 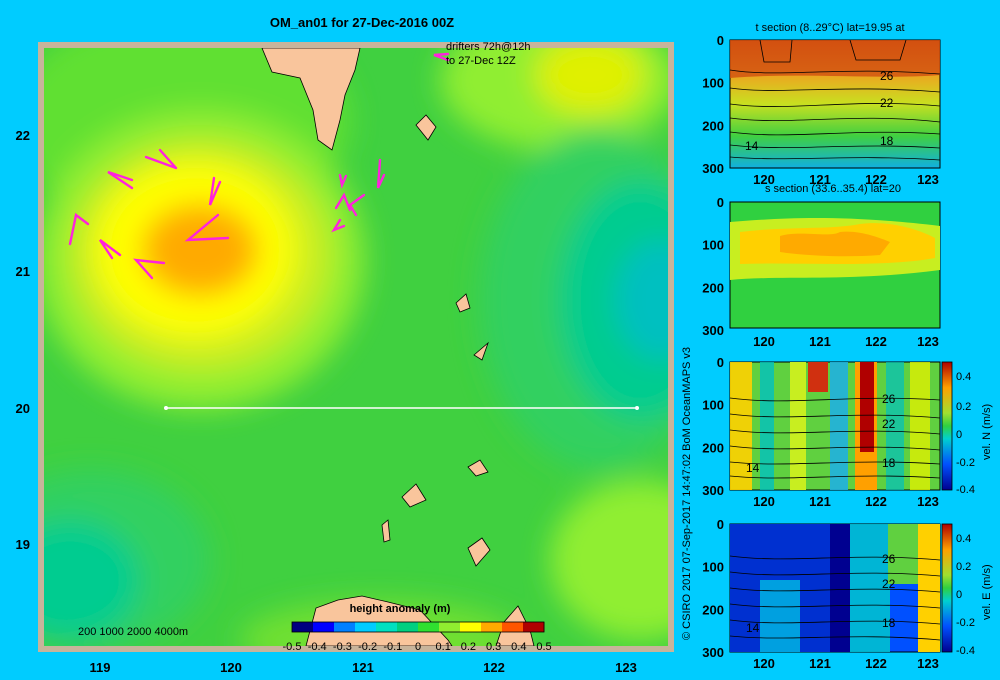 What do you see at coordinates (626, 667) in the screenshot?
I see `svg-text: 123` at bounding box center [626, 667].